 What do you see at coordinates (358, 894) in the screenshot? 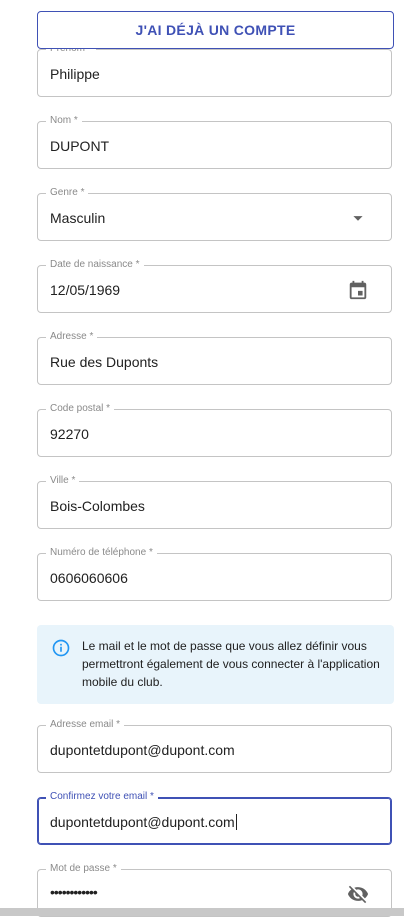
I see `eye-off-icon` at bounding box center [358, 894].